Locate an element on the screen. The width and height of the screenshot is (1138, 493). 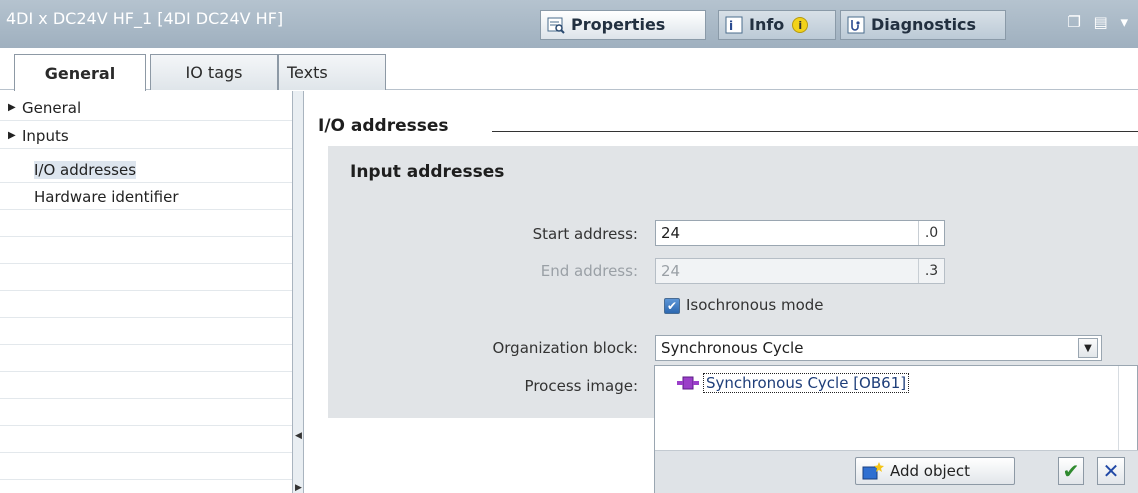
collapse-right-arrow-icon: ▶ is located at coordinates (298, 488).